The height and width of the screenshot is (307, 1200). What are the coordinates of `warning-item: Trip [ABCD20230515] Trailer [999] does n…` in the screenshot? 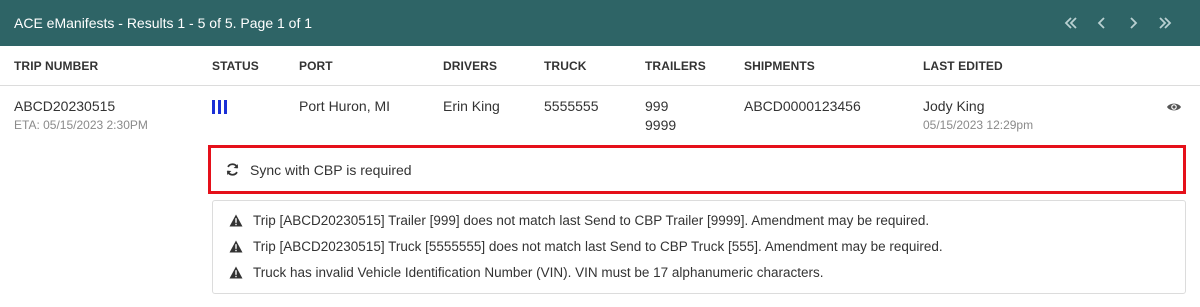 It's located at (579, 220).